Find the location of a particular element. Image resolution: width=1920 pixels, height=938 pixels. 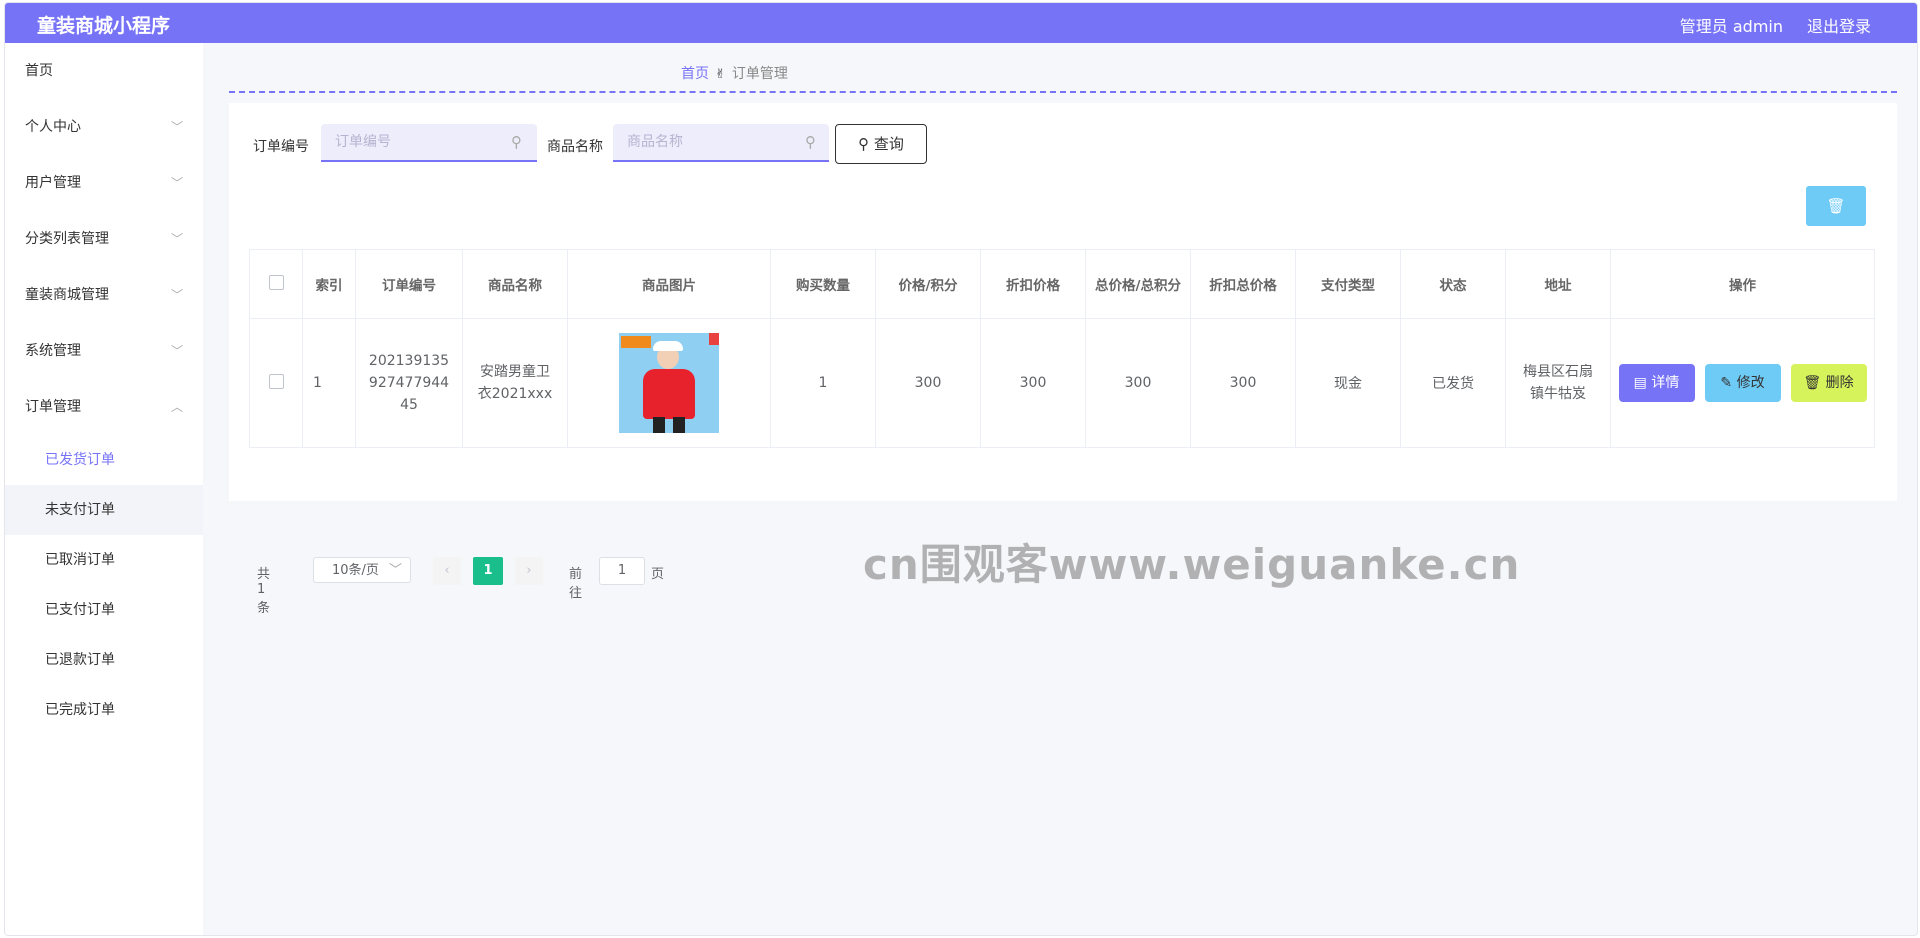

address-cell: 梅县区石扇镇牛牯岌 is located at coordinates (1558, 383).